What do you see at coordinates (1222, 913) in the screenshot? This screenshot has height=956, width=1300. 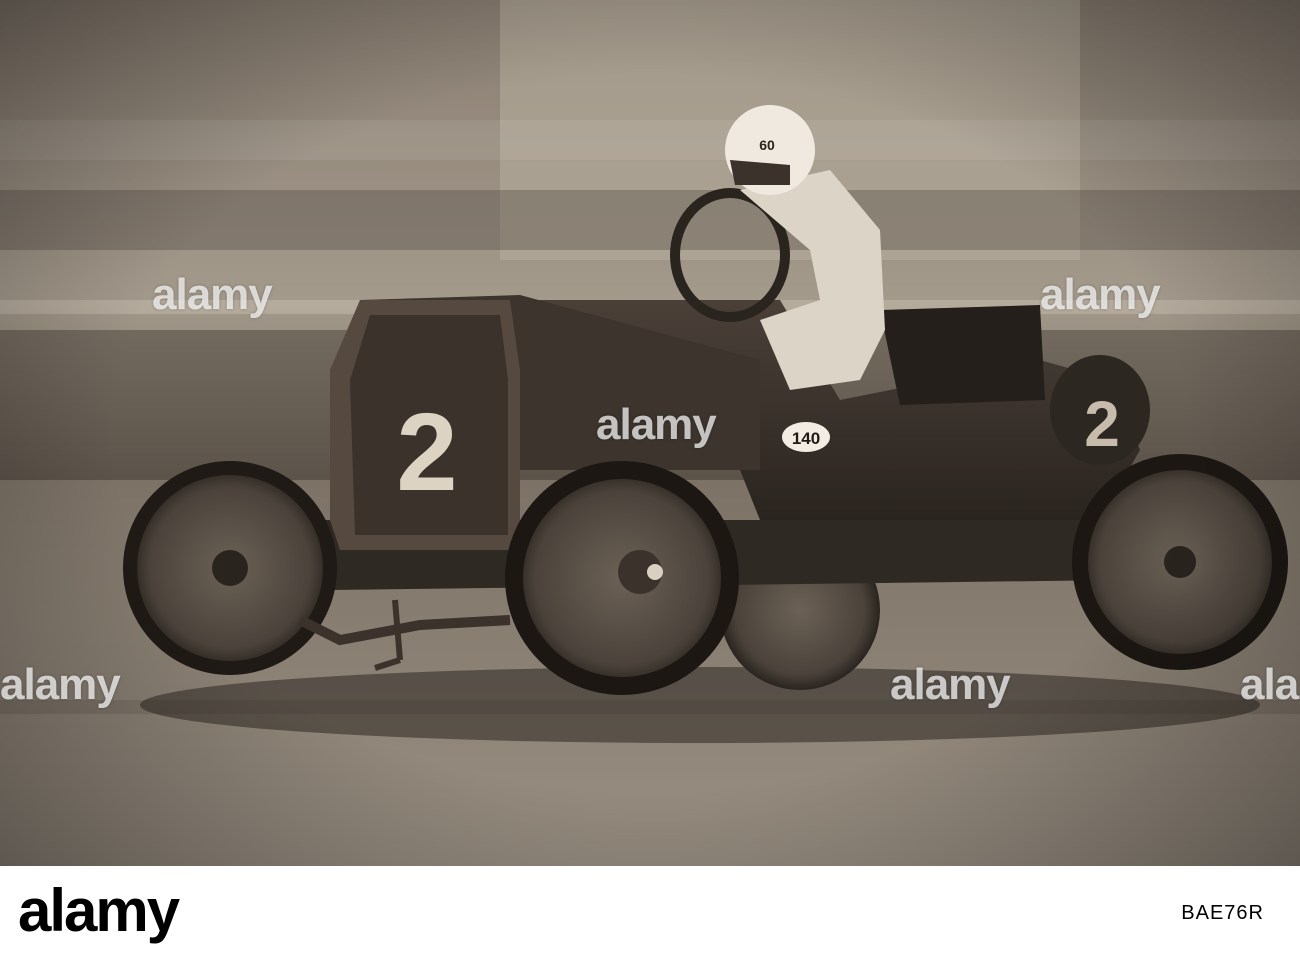 I see `image-id: BAE76R` at bounding box center [1222, 913].